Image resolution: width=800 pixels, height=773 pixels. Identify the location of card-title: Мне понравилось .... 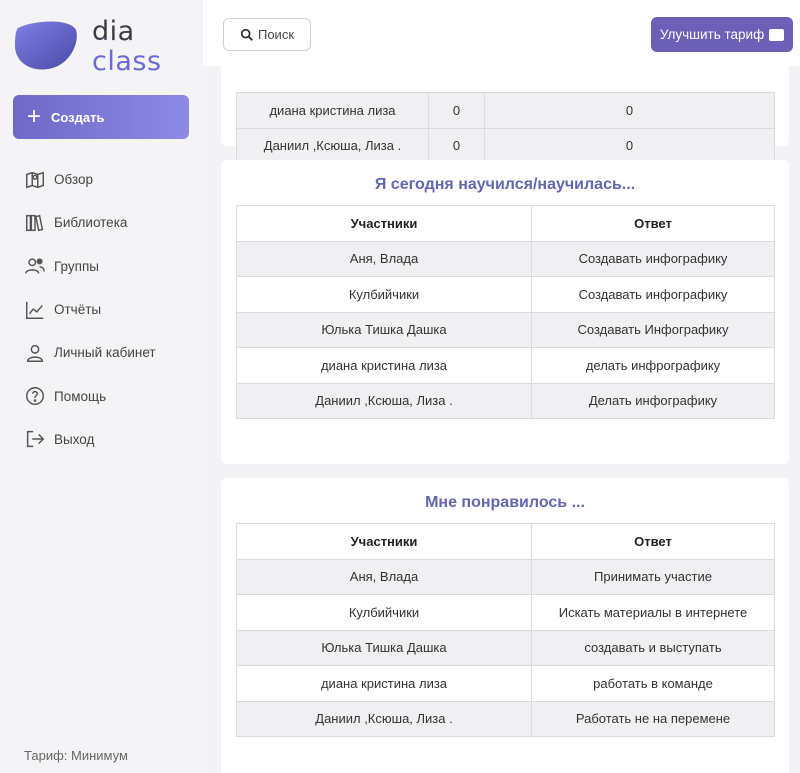
(505, 502).